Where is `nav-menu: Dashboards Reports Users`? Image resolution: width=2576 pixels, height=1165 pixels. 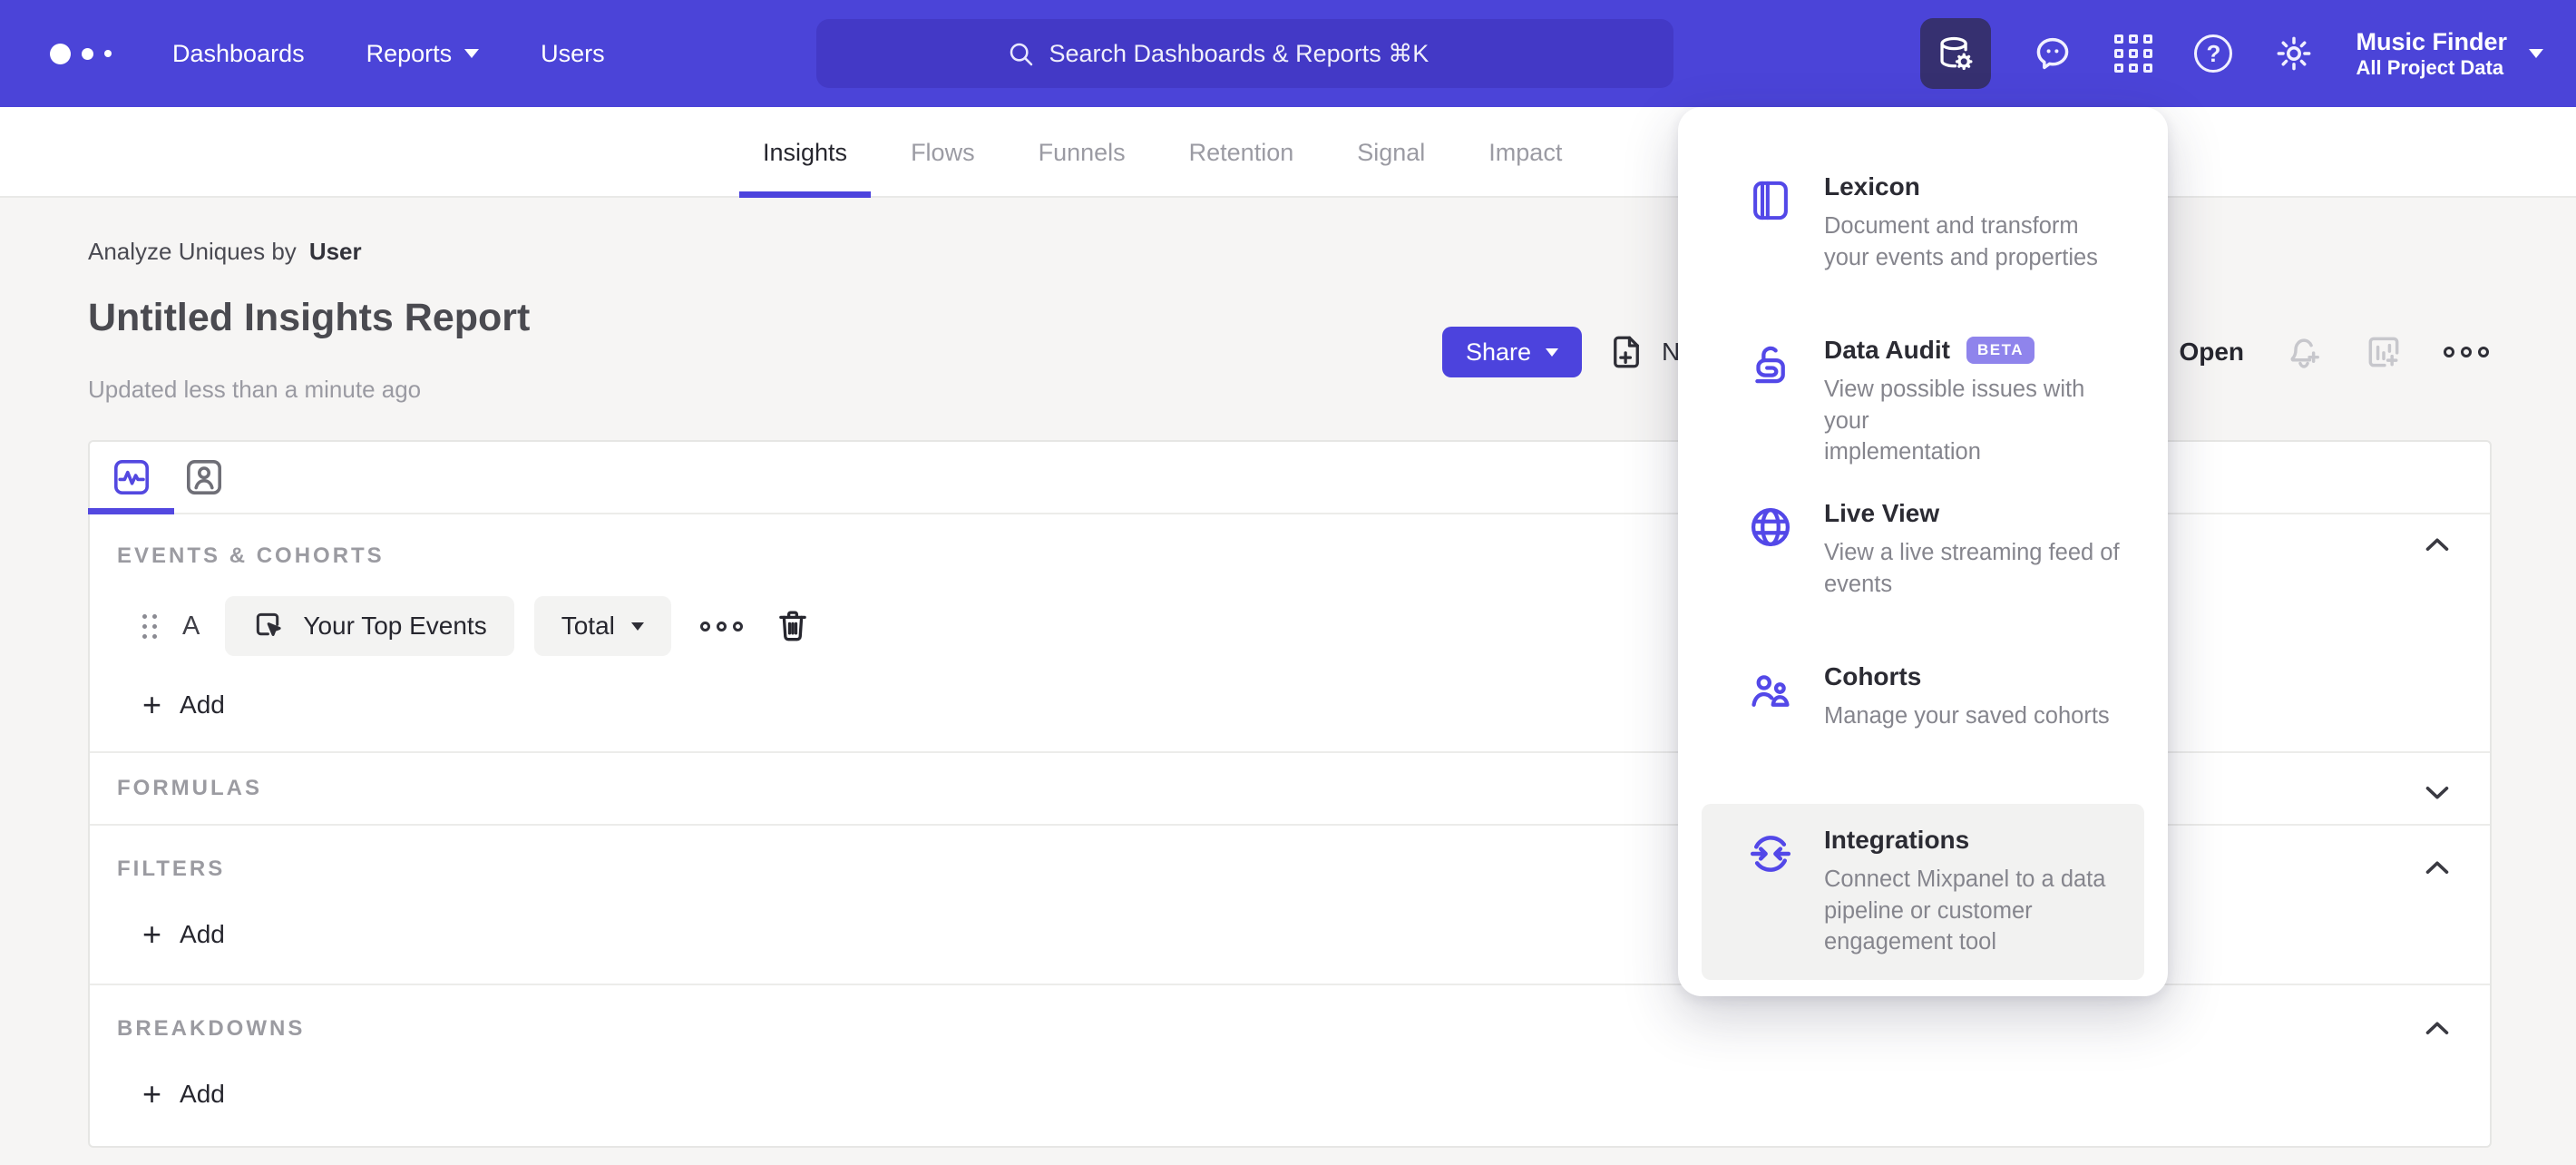
nav-menu: Dashboards Reports Users is located at coordinates (388, 53).